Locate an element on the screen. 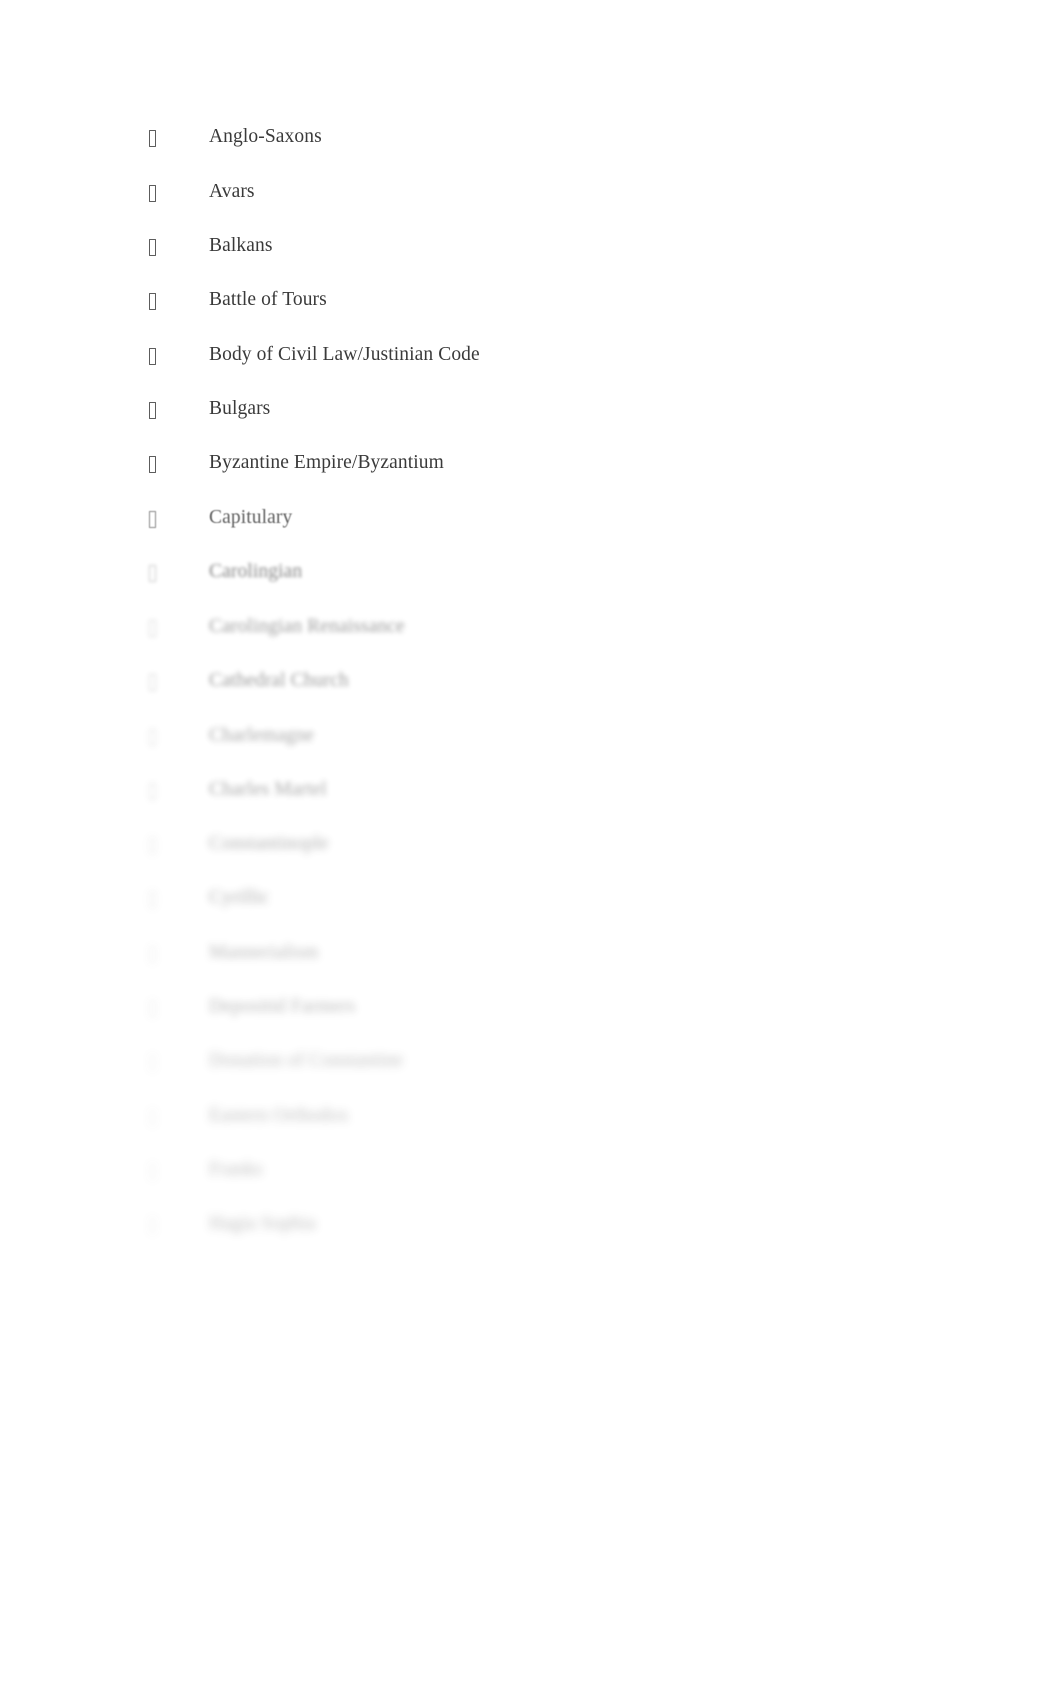 The image size is (1062, 1691). list-item-label: Bulgars is located at coordinates (240, 408).